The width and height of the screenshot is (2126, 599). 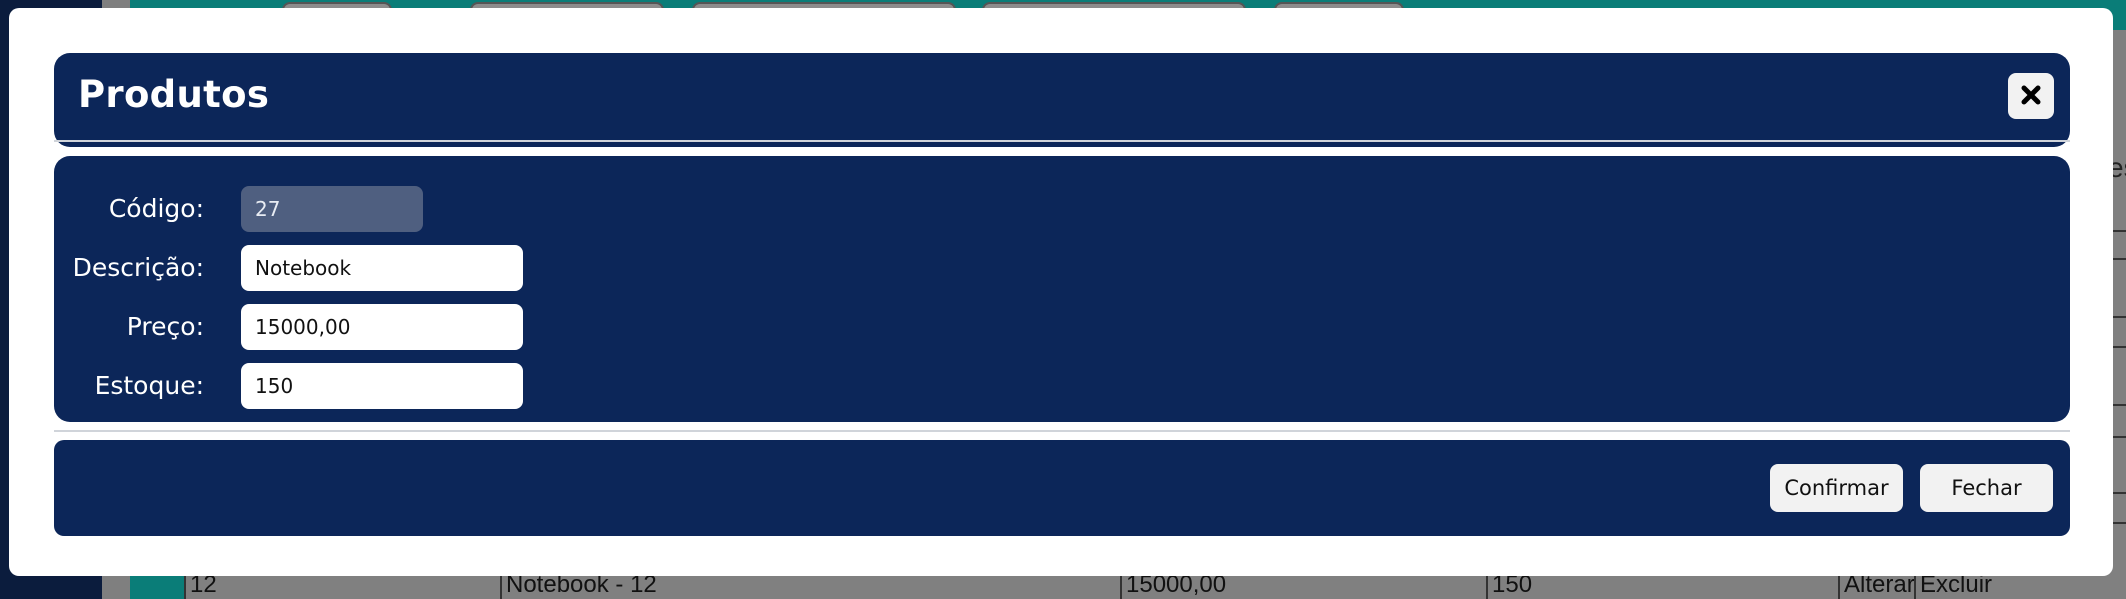 I want to click on price-input, so click(x=382, y=327).